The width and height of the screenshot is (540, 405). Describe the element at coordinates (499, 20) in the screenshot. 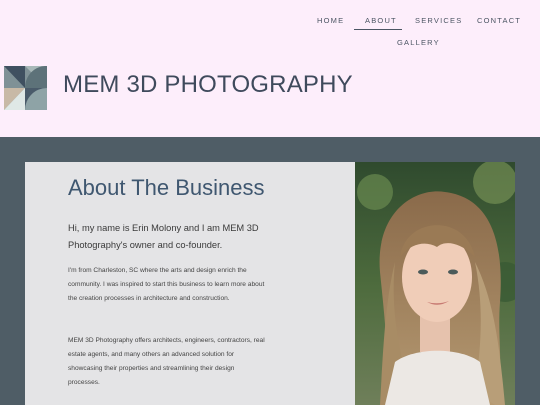

I see `nav-contact: CONTACT` at that location.